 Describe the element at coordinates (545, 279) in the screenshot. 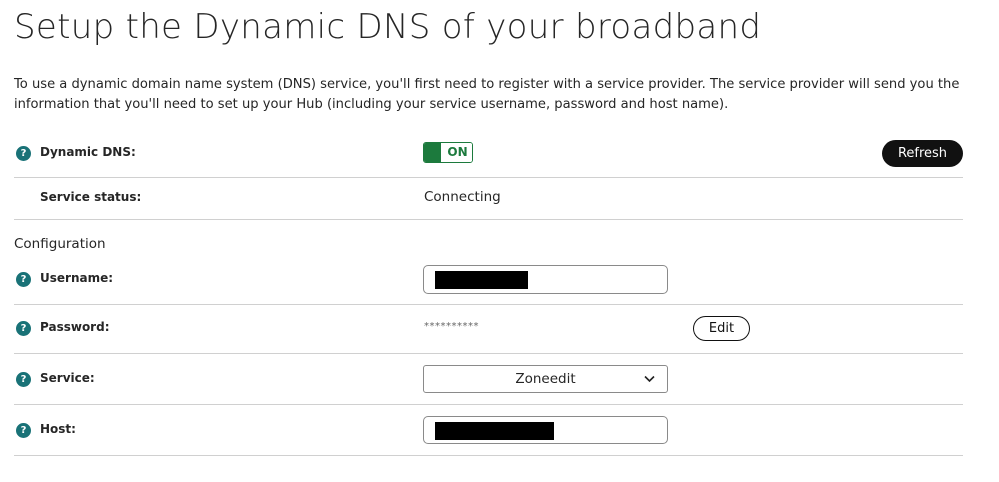

I see `username-input` at that location.